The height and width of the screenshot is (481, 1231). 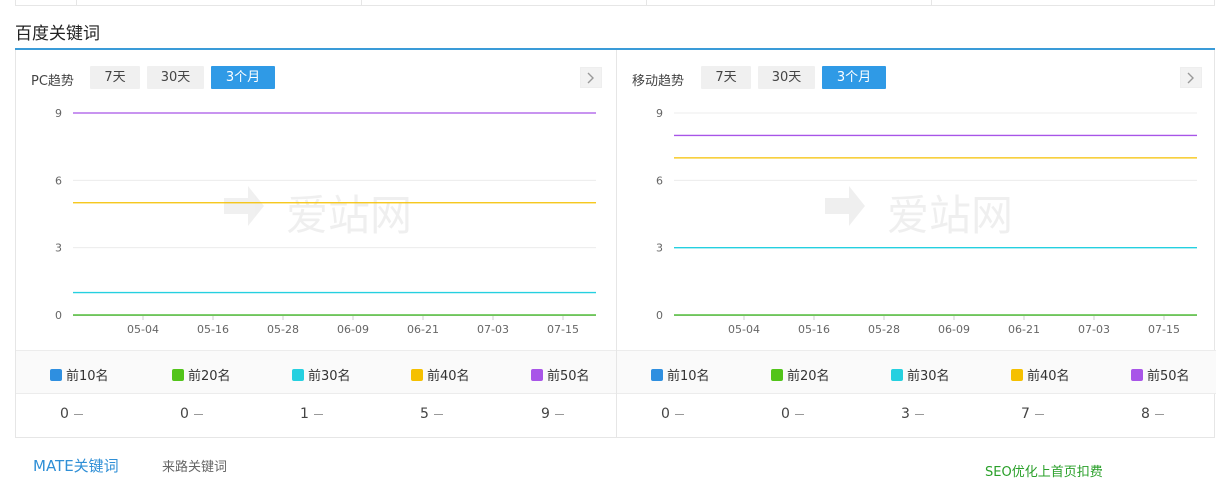 What do you see at coordinates (76, 465) in the screenshot?
I see `tab-mate-keywords: MATE关键词` at bounding box center [76, 465].